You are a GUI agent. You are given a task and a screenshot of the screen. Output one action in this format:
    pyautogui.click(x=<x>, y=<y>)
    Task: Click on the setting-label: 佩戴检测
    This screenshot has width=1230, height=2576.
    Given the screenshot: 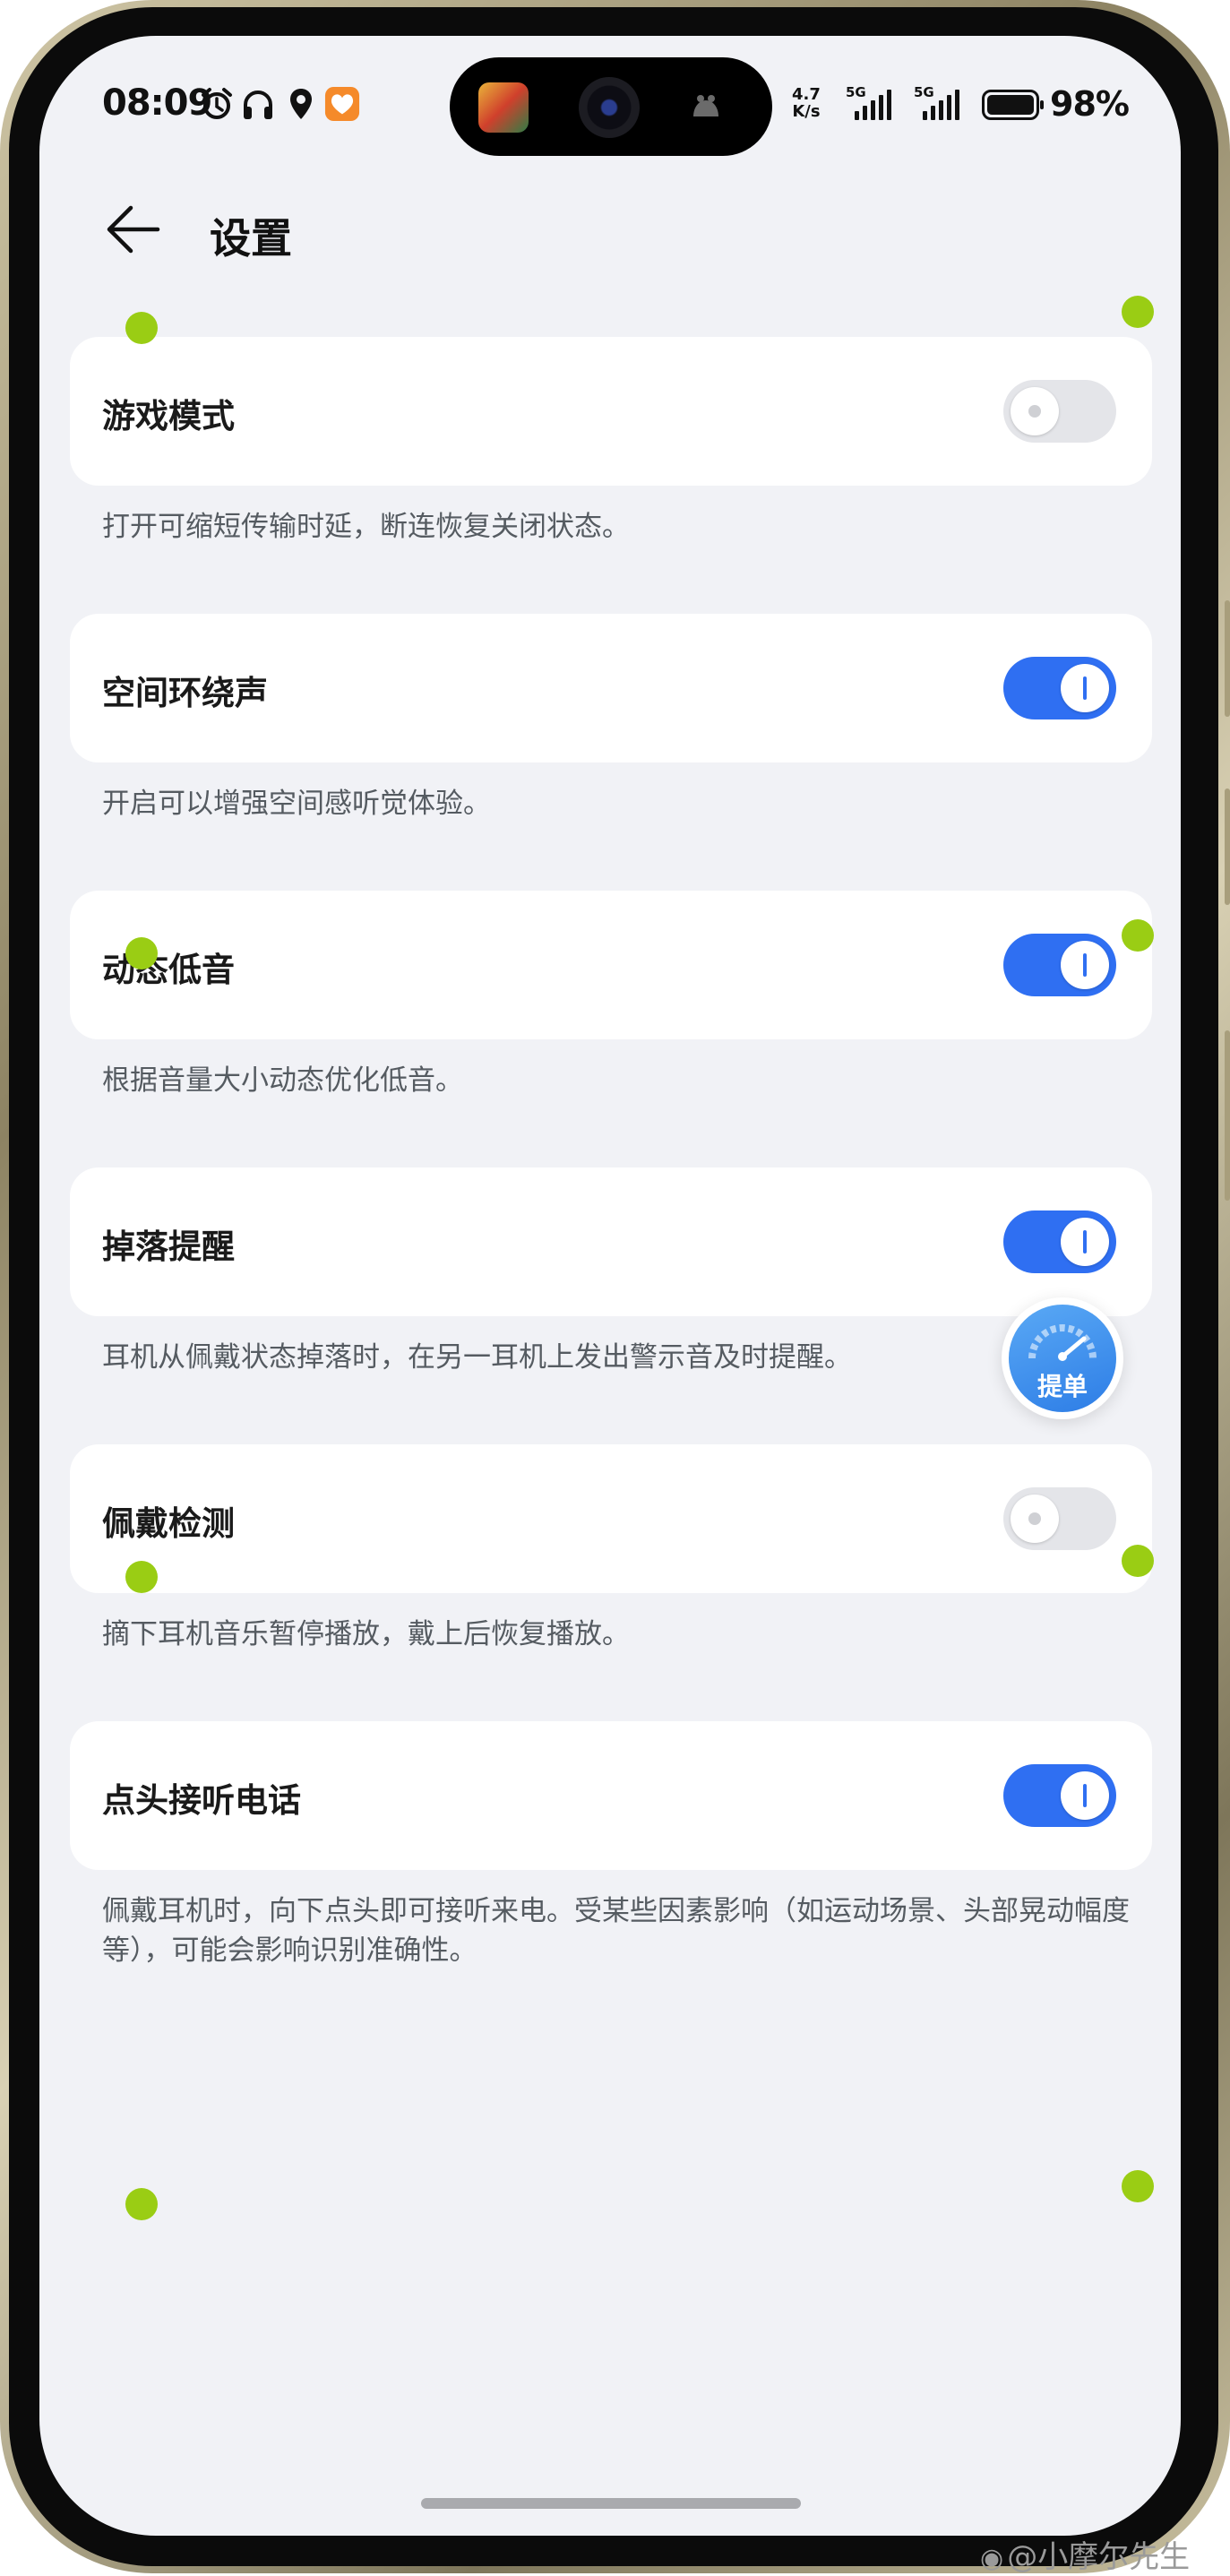 What is the action you would take?
    pyautogui.click(x=168, y=1524)
    